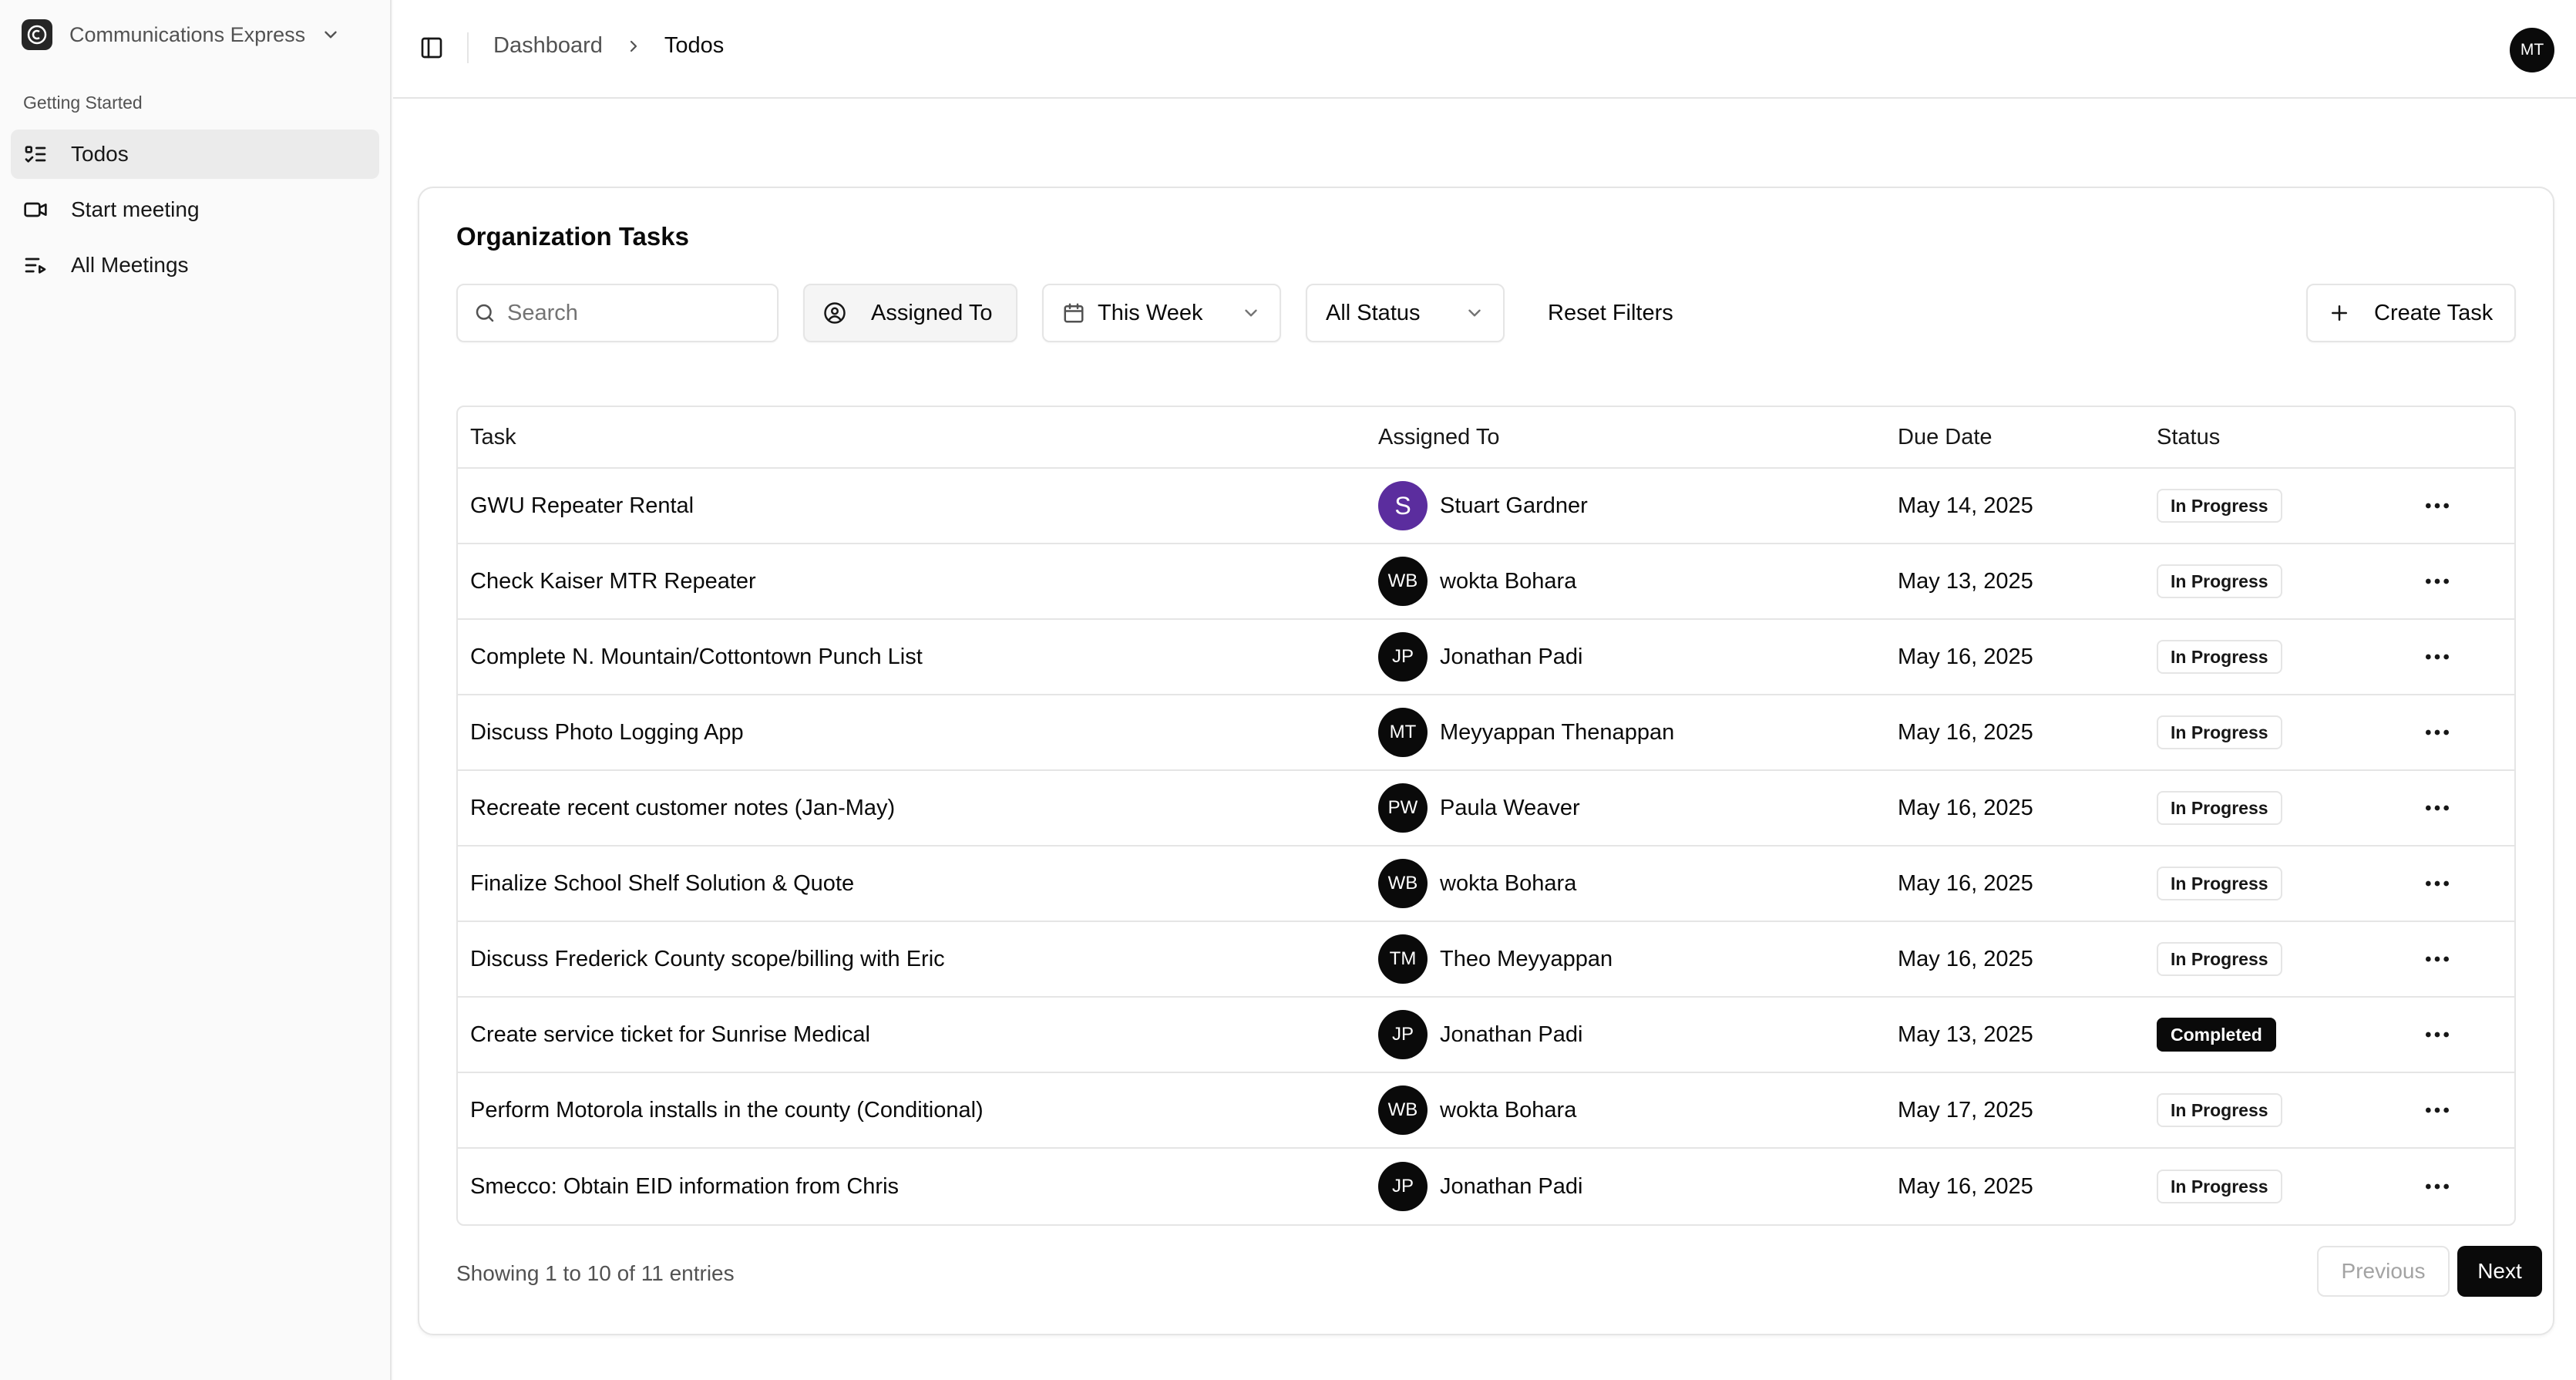 The height and width of the screenshot is (1380, 2576). I want to click on assignee-name: Theo Meyyappan, so click(1526, 958).